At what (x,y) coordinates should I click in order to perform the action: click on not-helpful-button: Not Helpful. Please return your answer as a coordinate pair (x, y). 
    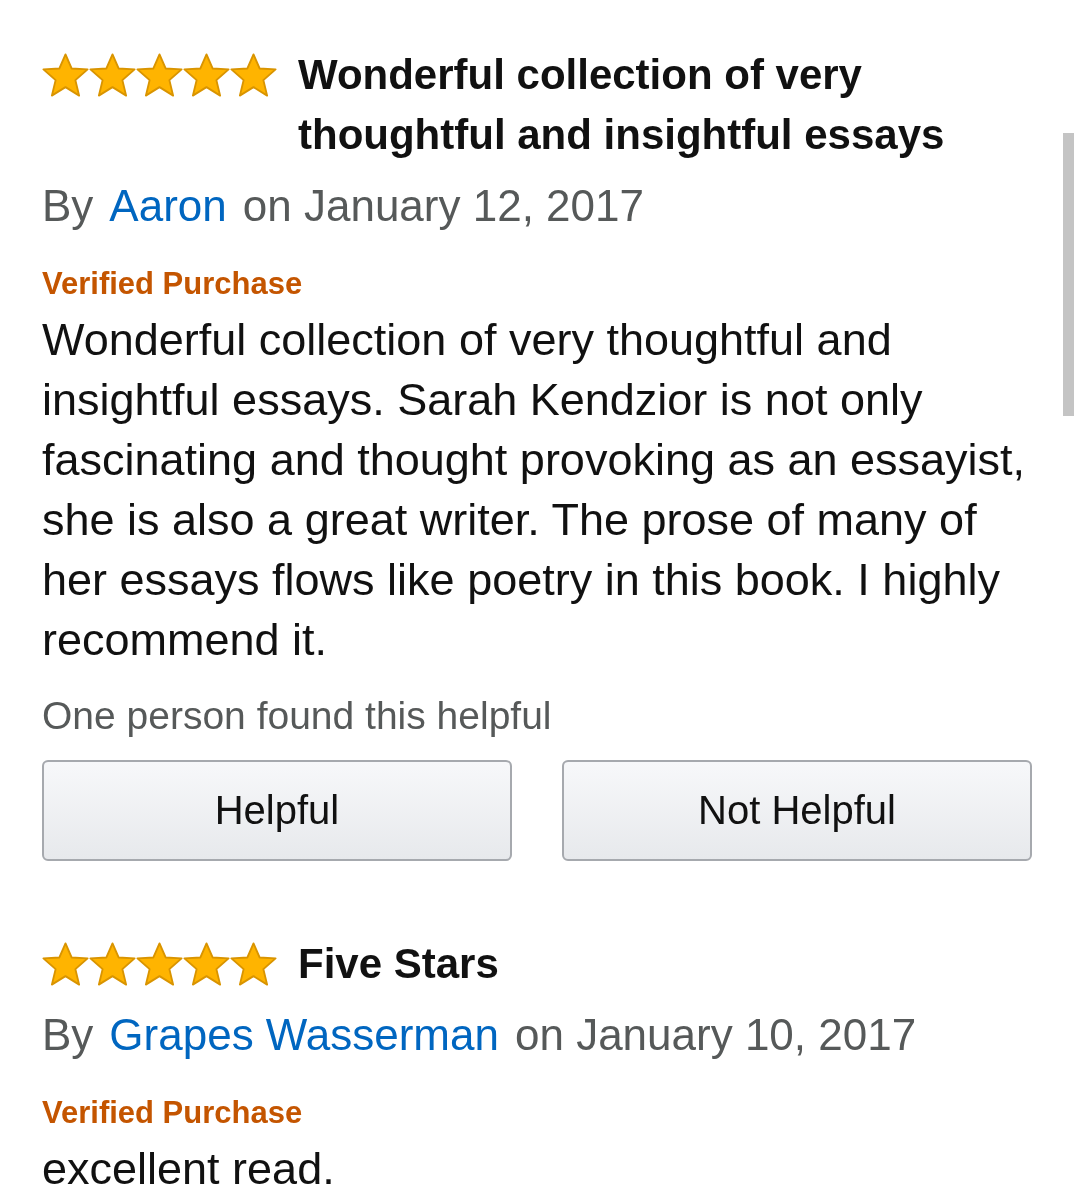
    Looking at the image, I should click on (797, 810).